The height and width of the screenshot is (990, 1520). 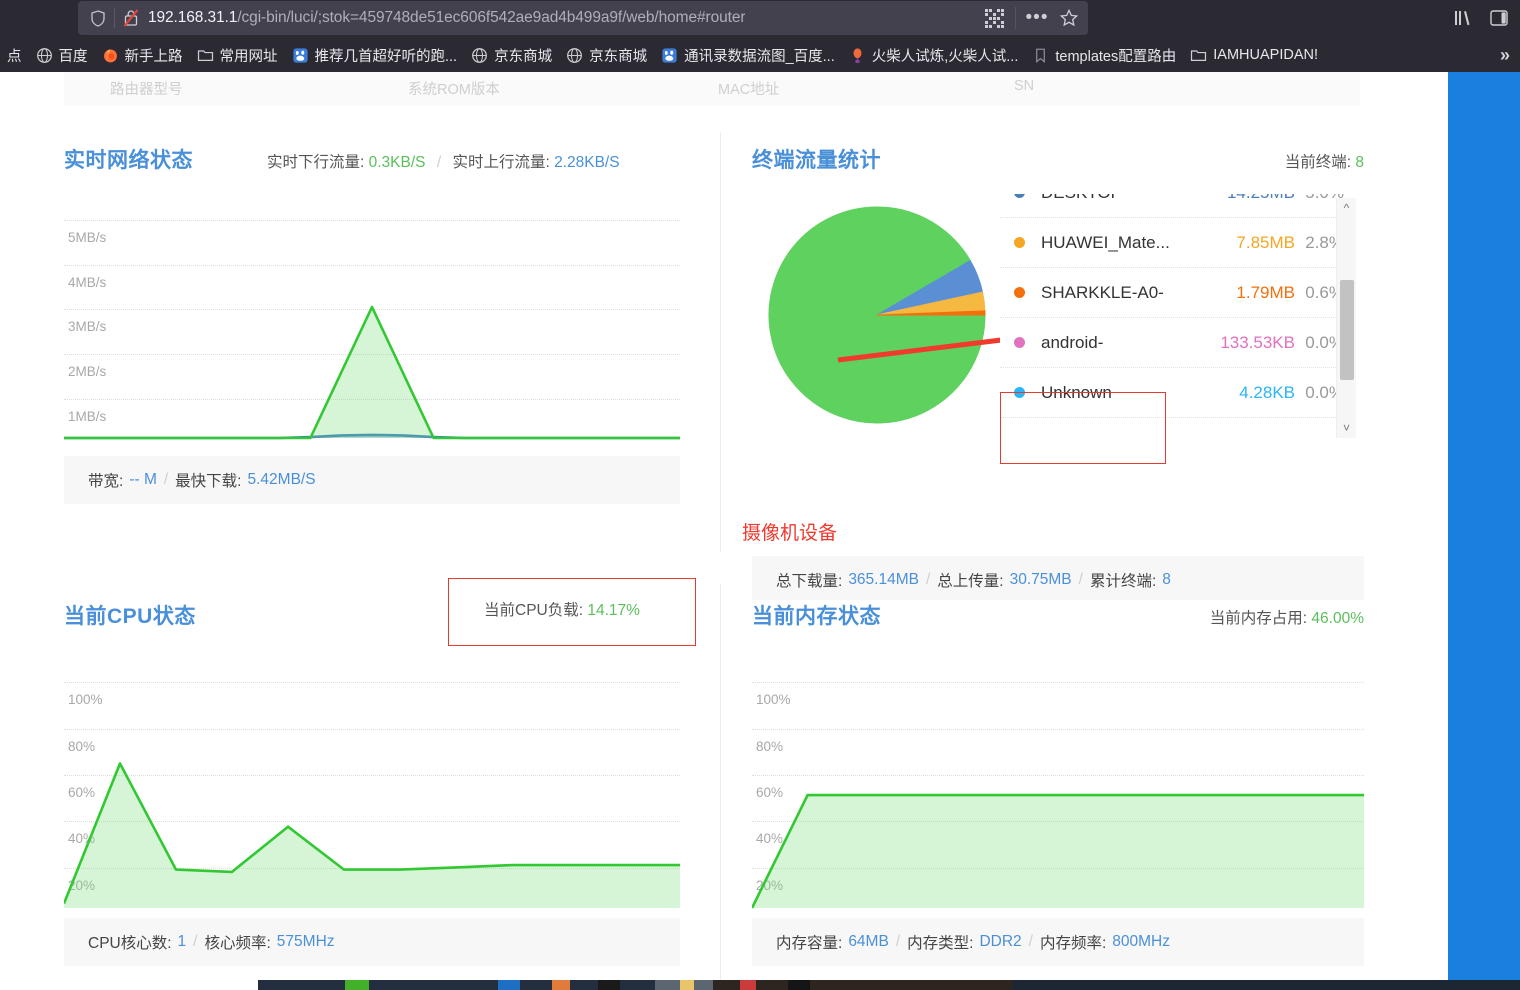 I want to click on legend-row: HUAWEI_Mate... 7.85MB 2.8%, so click(x=1172, y=243).